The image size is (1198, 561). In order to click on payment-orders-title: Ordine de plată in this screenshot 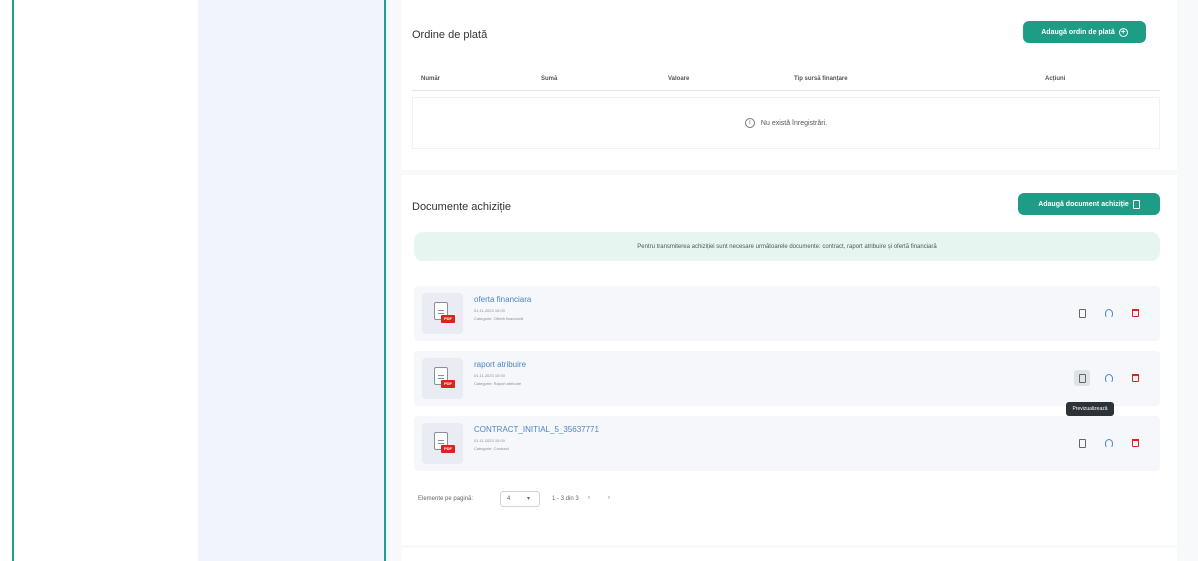, I will do `click(450, 35)`.